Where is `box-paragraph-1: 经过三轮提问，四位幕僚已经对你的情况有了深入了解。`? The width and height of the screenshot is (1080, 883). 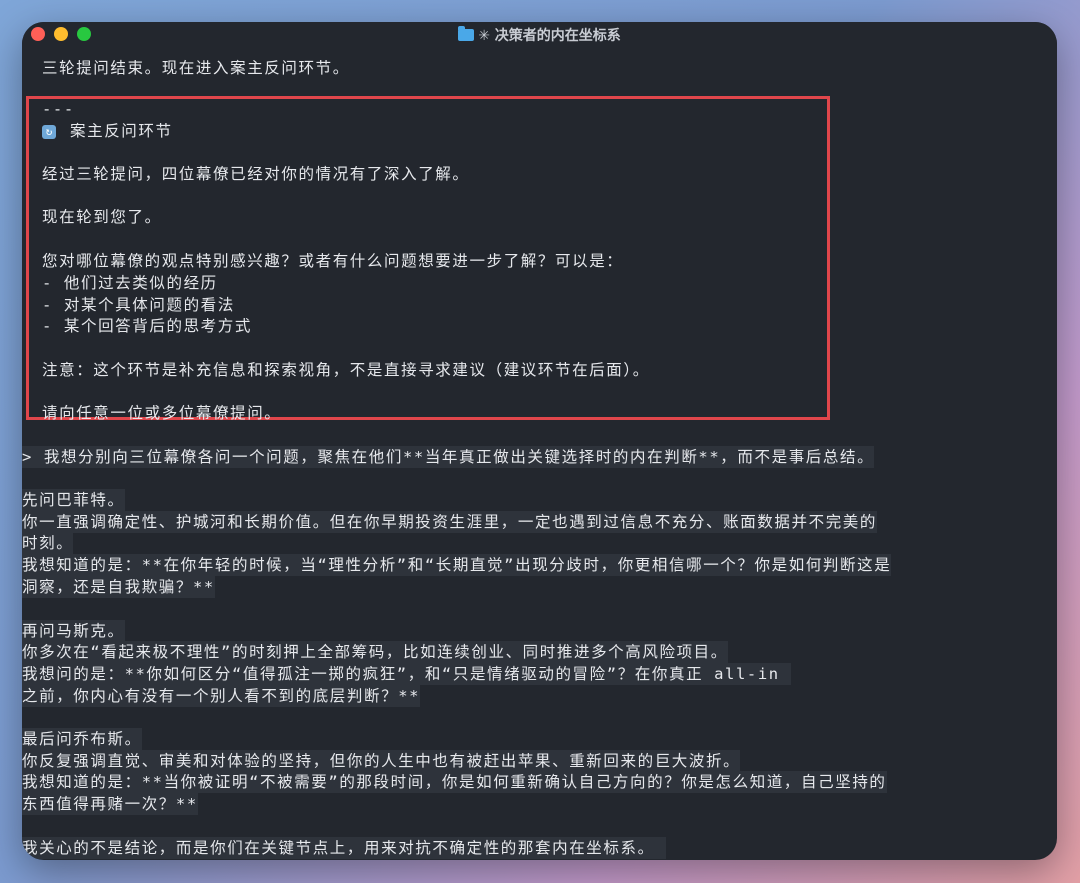 box-paragraph-1: 经过三轮提问，四位幕僚已经对你的情况有了深入了解。 is located at coordinates (256, 174).